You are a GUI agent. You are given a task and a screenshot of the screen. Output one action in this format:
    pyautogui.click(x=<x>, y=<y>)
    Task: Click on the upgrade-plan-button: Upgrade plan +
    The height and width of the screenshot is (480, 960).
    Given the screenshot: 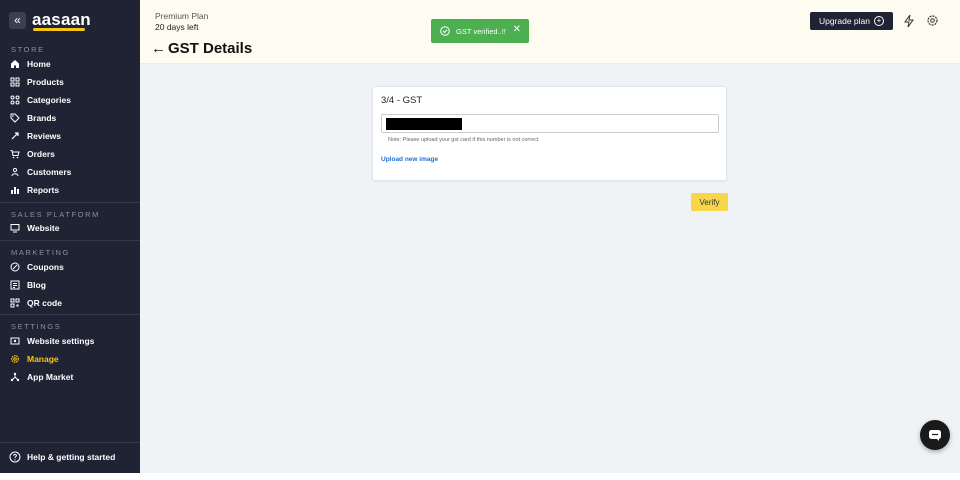 What is the action you would take?
    pyautogui.click(x=851, y=21)
    